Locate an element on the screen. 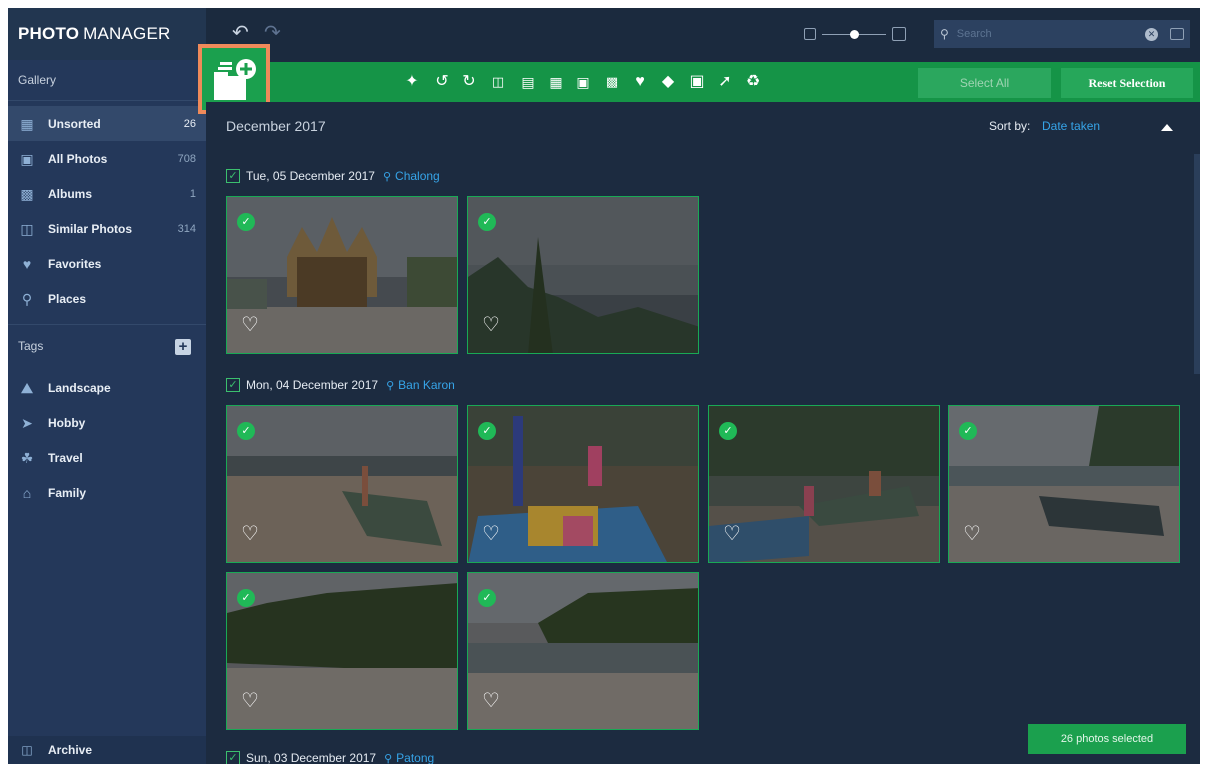 The width and height of the screenshot is (1208, 764). sidebar-item-landscape: ⛰ Landscape is located at coordinates (107, 387).